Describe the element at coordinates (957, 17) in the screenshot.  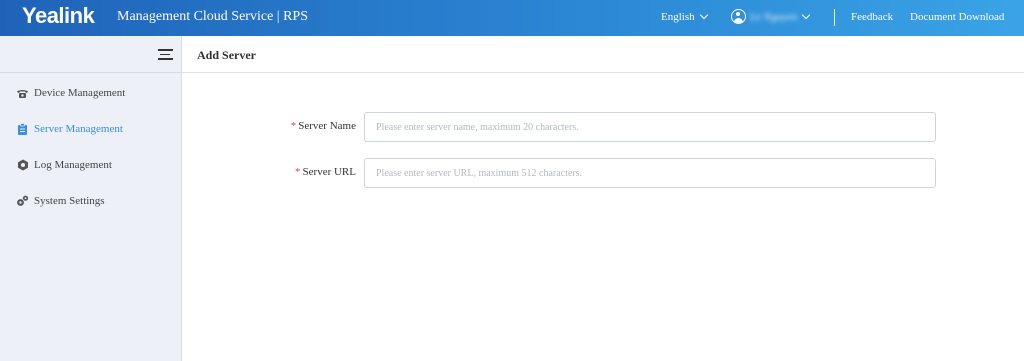
I see `document-download-link: Document Download` at that location.